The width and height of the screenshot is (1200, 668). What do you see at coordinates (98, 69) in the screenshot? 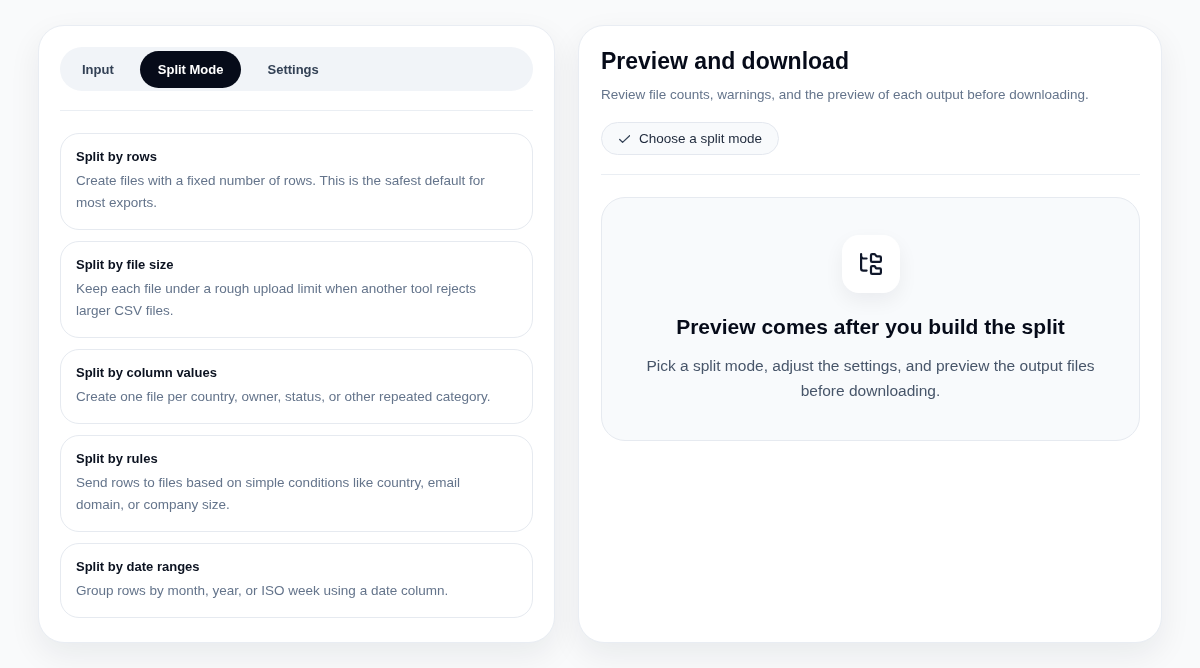
I see `tab: Input` at bounding box center [98, 69].